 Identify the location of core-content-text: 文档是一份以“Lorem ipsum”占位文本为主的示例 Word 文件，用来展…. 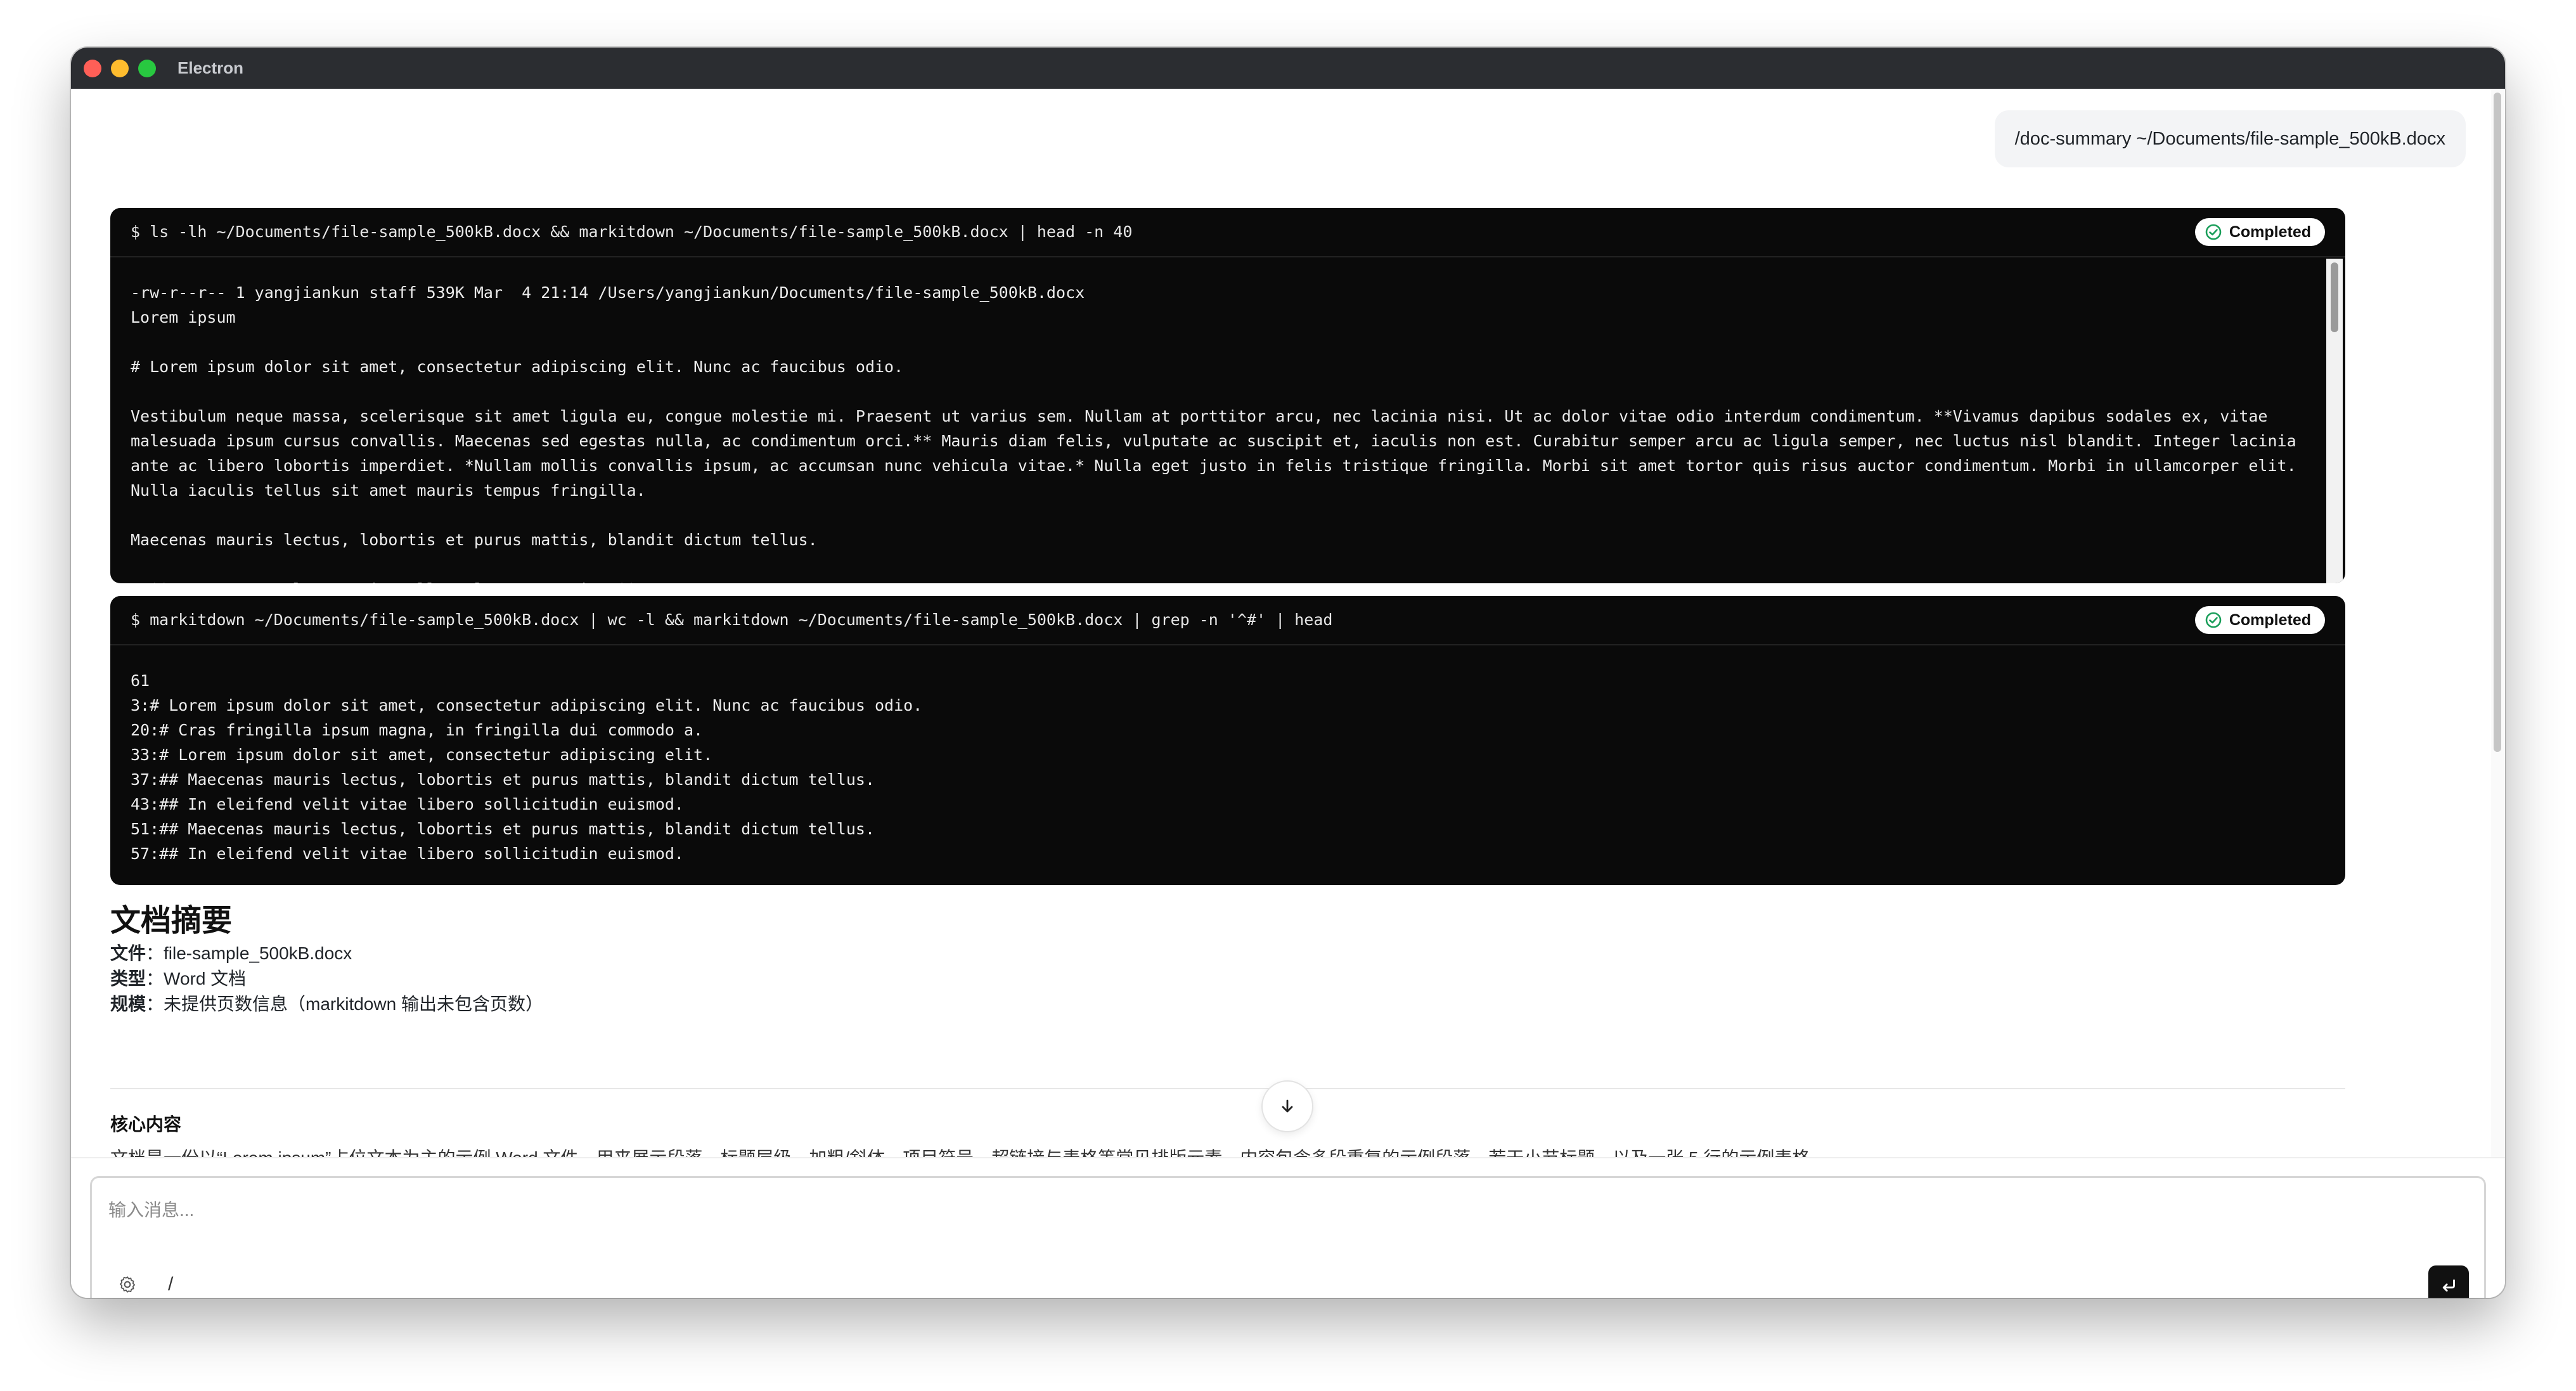
(969, 1150).